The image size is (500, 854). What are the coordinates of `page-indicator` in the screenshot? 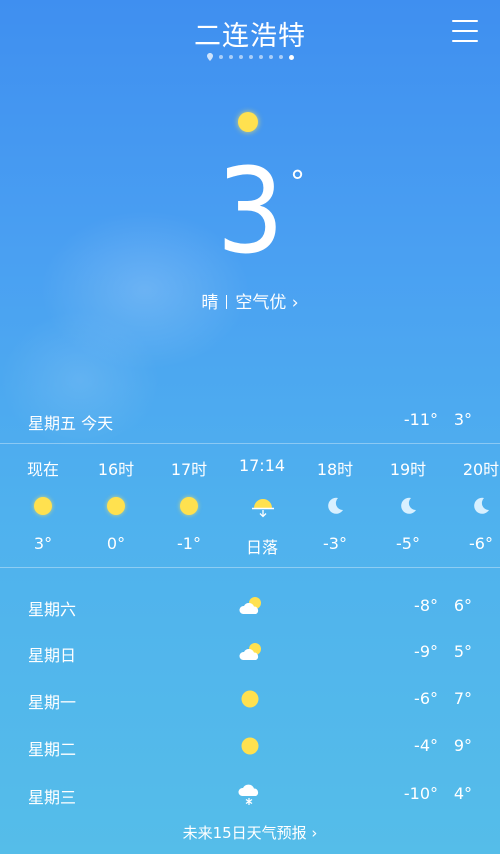 It's located at (250, 57).